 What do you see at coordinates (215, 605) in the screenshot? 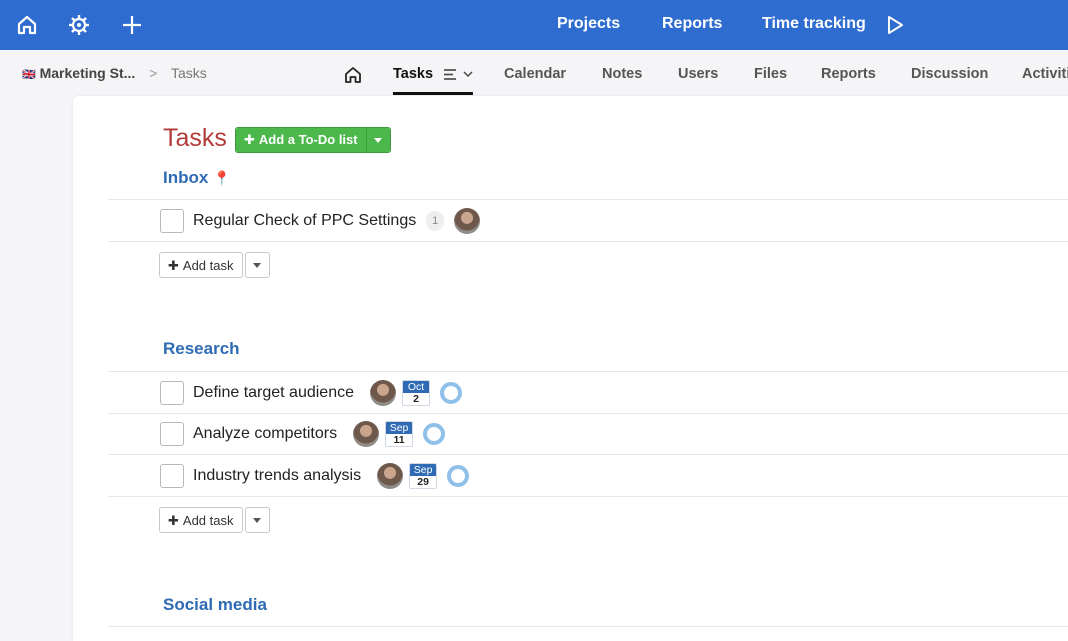
I see `list-title-social-media: Social media` at bounding box center [215, 605].